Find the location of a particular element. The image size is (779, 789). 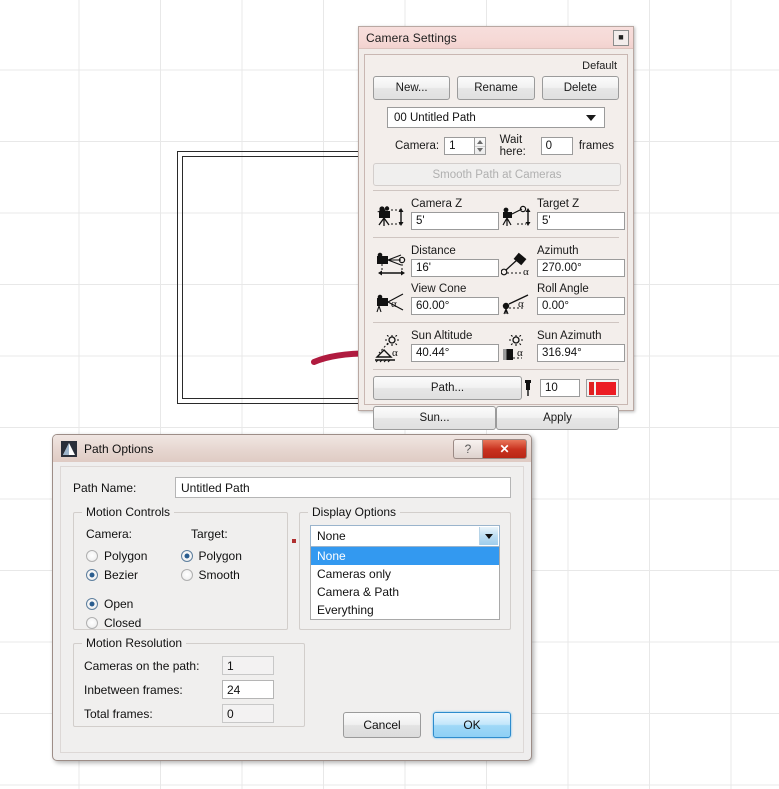

radio-open: Open is located at coordinates (138, 603).